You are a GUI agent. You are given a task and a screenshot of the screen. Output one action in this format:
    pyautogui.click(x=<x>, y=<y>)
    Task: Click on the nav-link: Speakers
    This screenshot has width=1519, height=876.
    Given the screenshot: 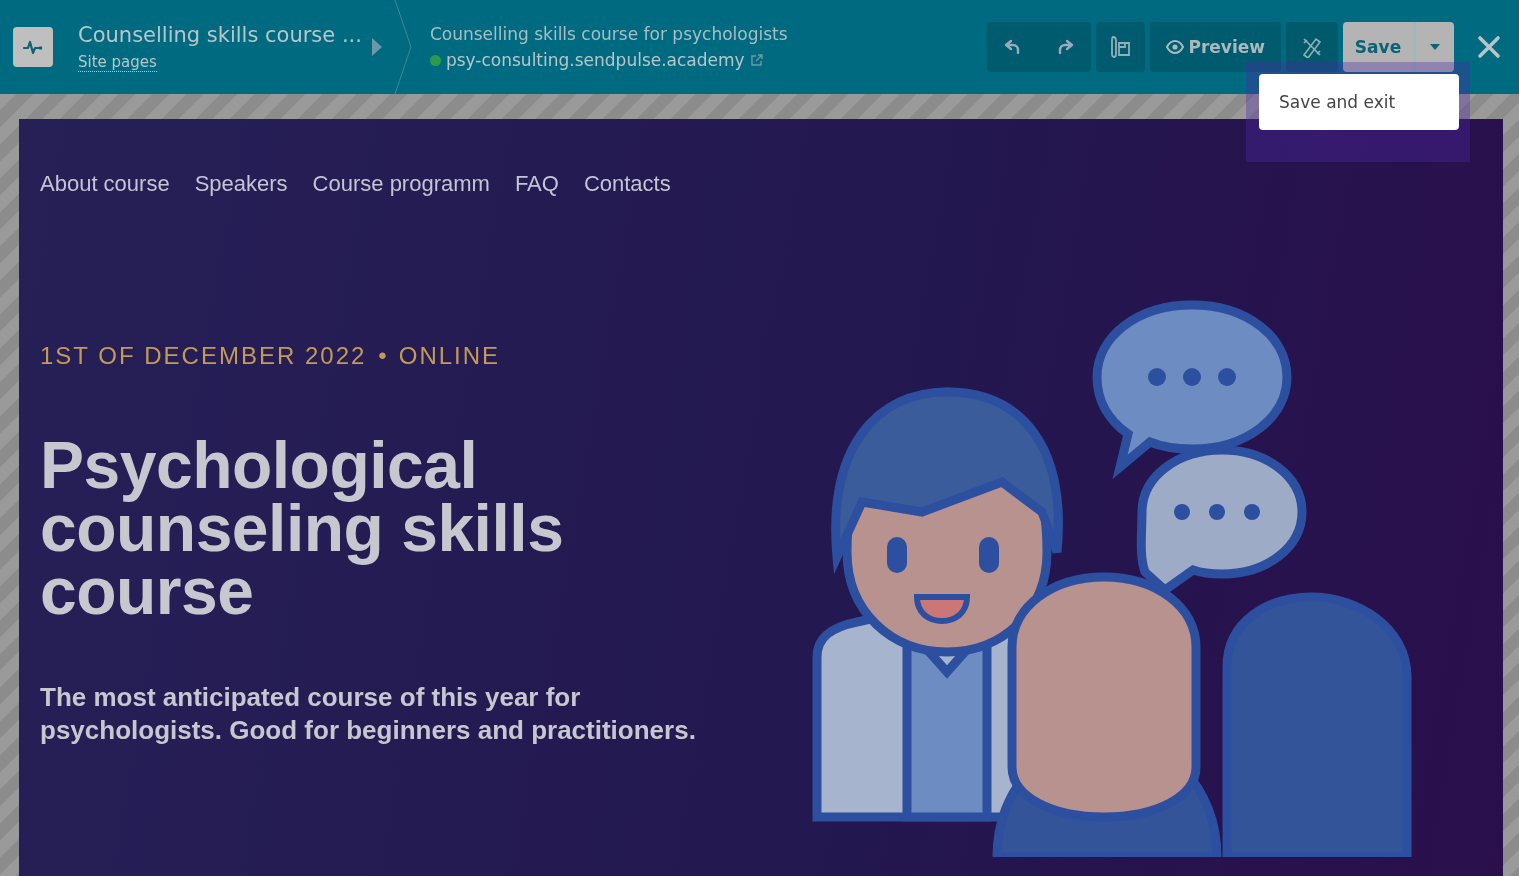 What is the action you would take?
    pyautogui.click(x=241, y=184)
    